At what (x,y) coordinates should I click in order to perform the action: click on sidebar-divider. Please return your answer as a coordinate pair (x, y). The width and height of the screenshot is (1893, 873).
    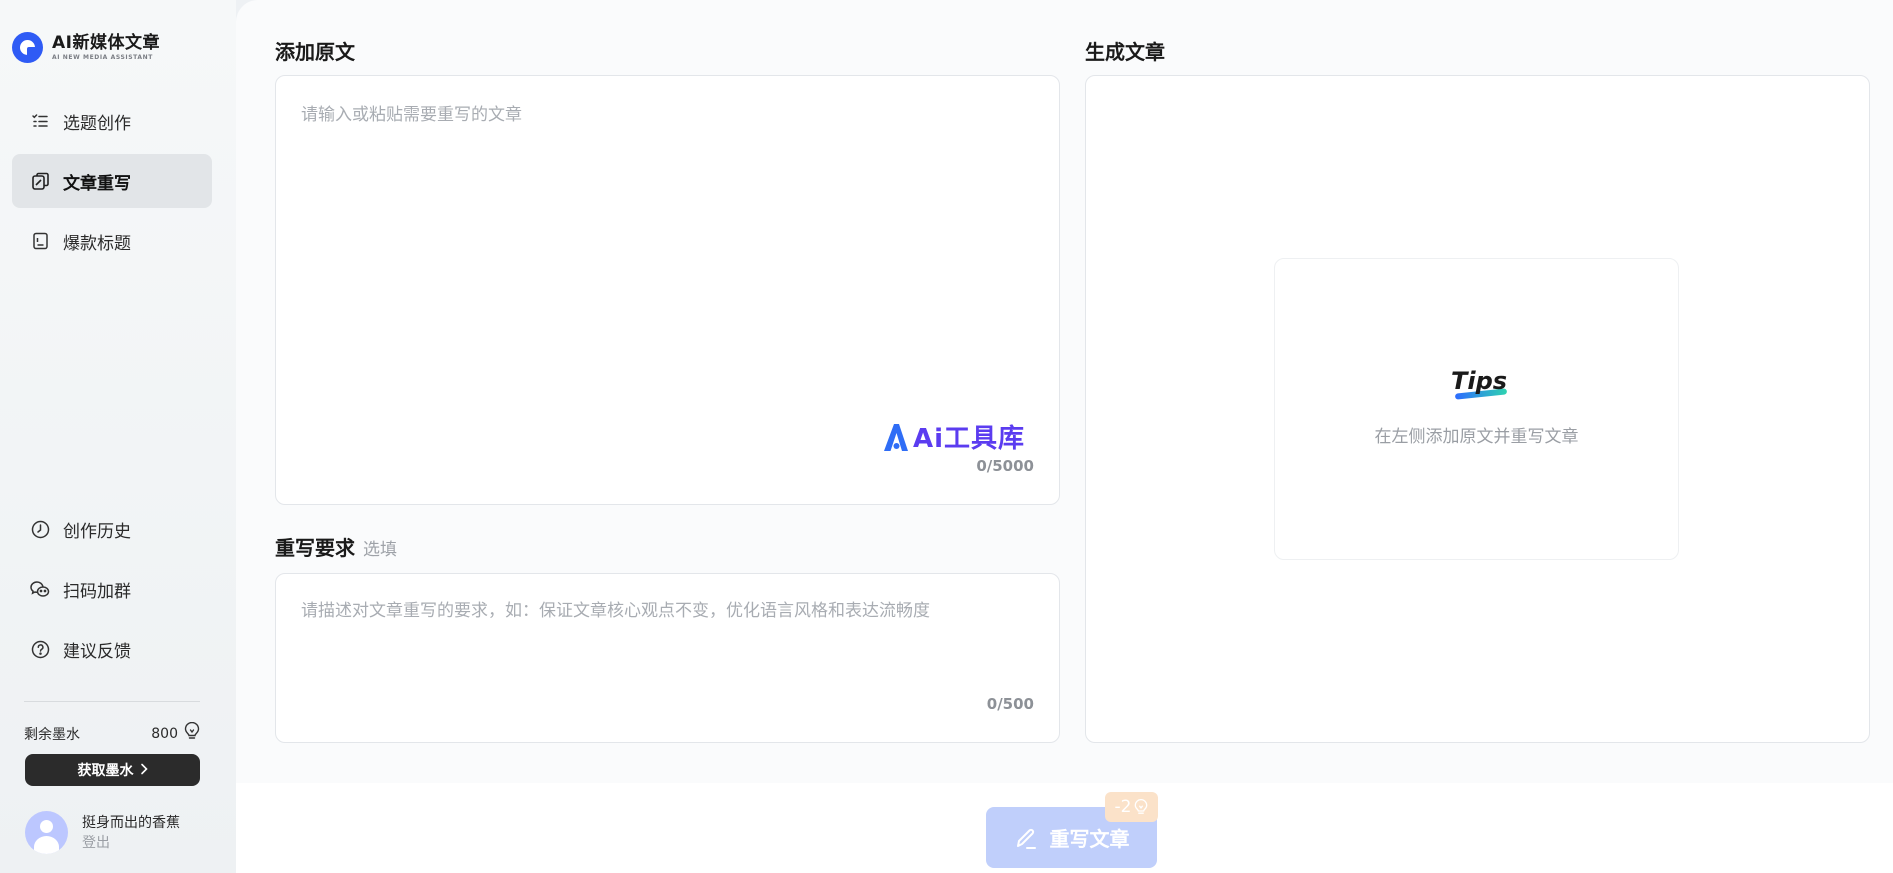
    Looking at the image, I should click on (112, 701).